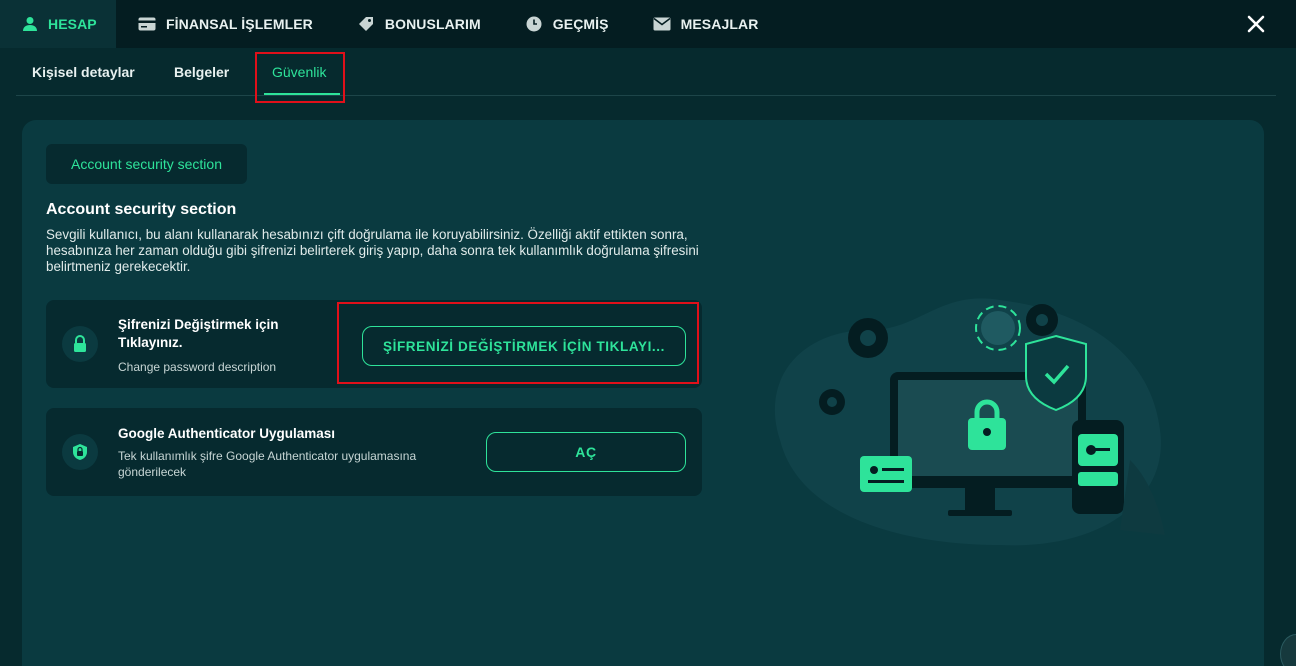  What do you see at coordinates (72, 24) in the screenshot?
I see `tab-label: HESAP` at bounding box center [72, 24].